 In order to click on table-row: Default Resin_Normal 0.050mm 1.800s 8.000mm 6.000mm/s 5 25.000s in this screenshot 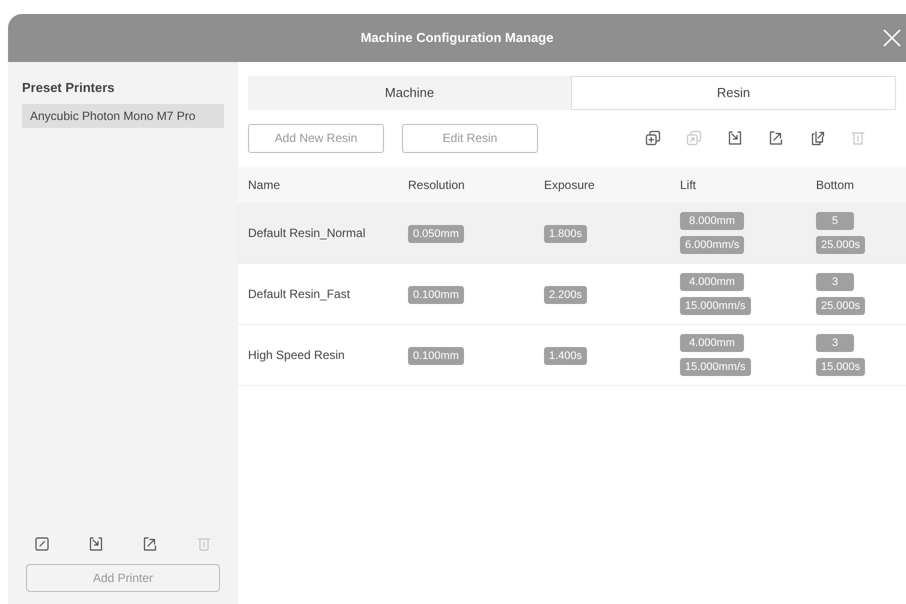, I will do `click(572, 233)`.